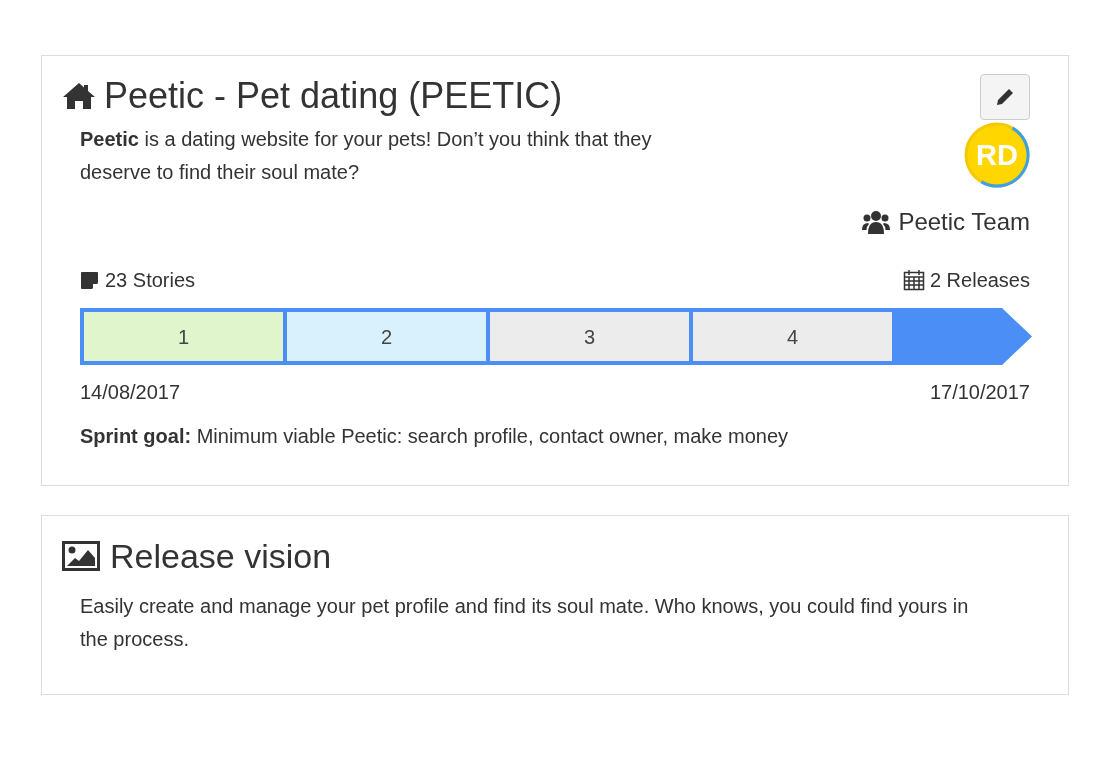 The height and width of the screenshot is (760, 1110). What do you see at coordinates (979, 392) in the screenshot?
I see `end-date: 17/10/2017` at bounding box center [979, 392].